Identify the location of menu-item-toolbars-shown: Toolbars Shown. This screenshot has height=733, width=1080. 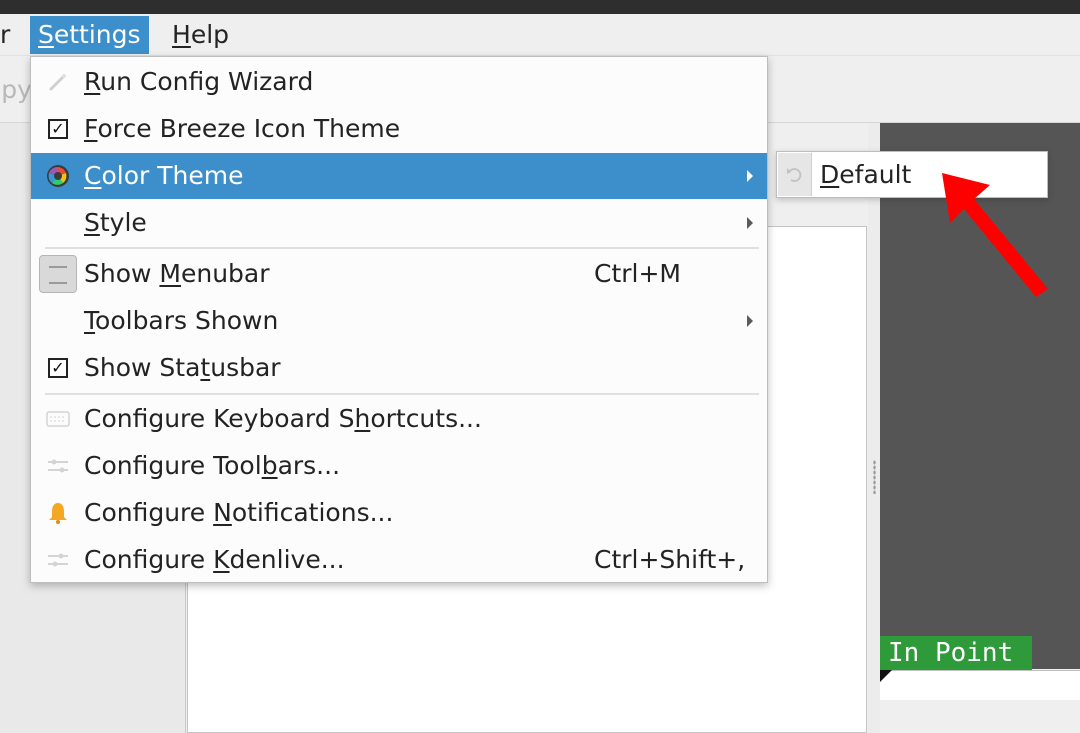
(399, 321).